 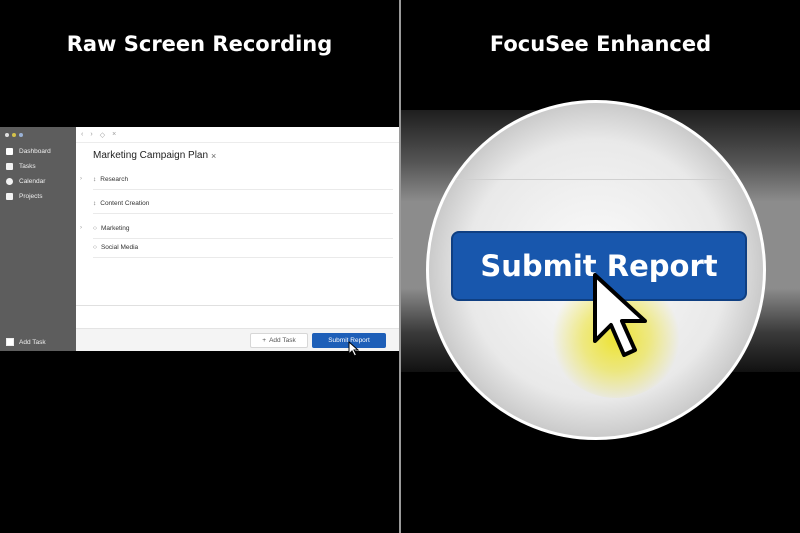 What do you see at coordinates (243, 247) in the screenshot?
I see `task-row: ○ Social Media` at bounding box center [243, 247].